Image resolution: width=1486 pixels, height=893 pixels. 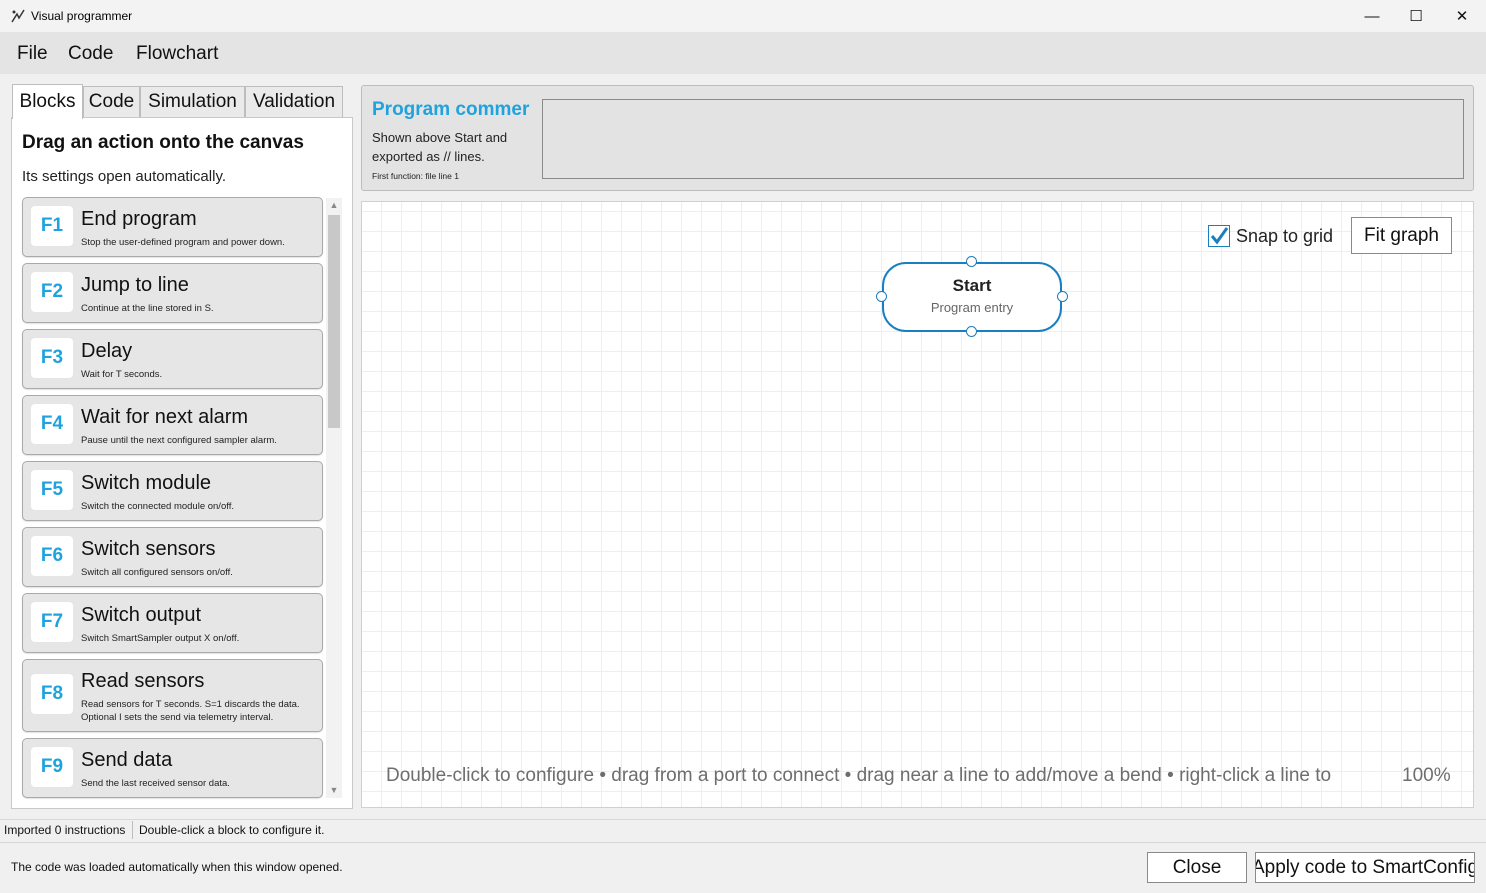 I want to click on app-icon, so click(x=18, y=16).